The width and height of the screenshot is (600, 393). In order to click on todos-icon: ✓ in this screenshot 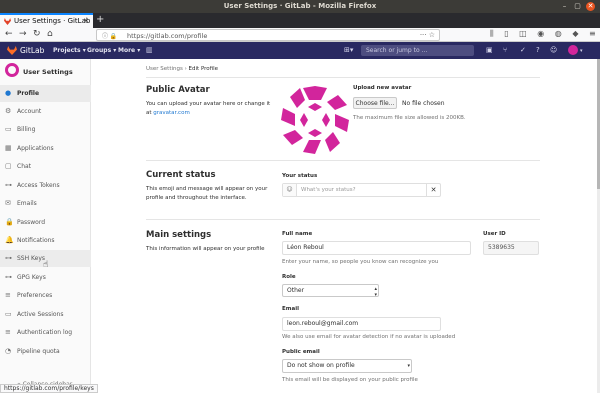, I will do `click(523, 50)`.